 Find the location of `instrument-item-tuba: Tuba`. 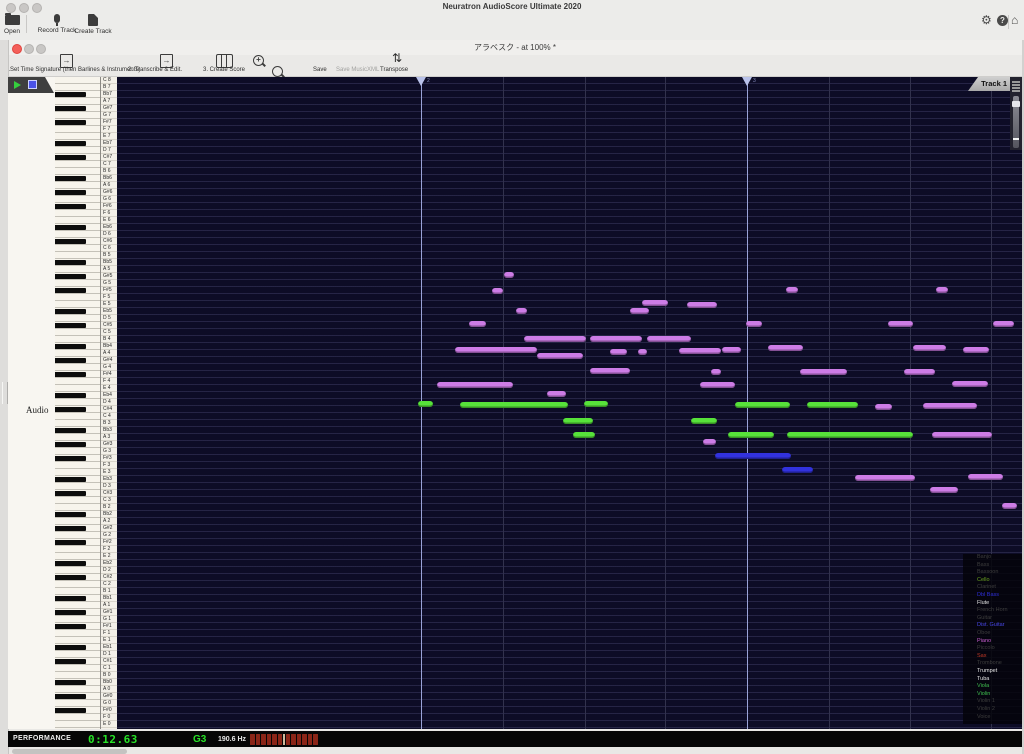

instrument-item-tuba: Tuba is located at coordinates (992, 680).